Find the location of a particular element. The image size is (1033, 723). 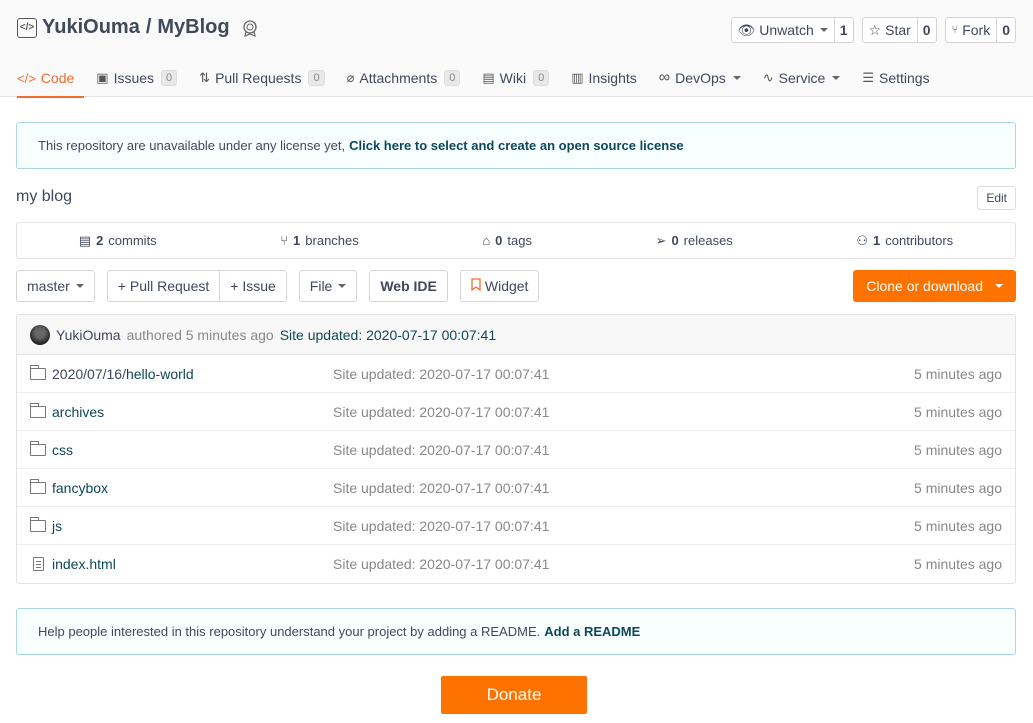

tab-service: ∿ Service is located at coordinates (807, 78).